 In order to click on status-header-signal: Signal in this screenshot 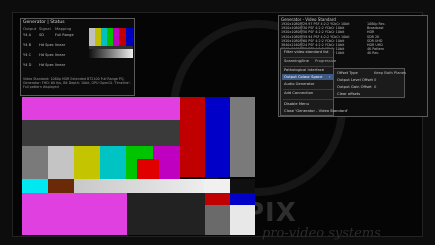, I will do `click(45, 28)`.